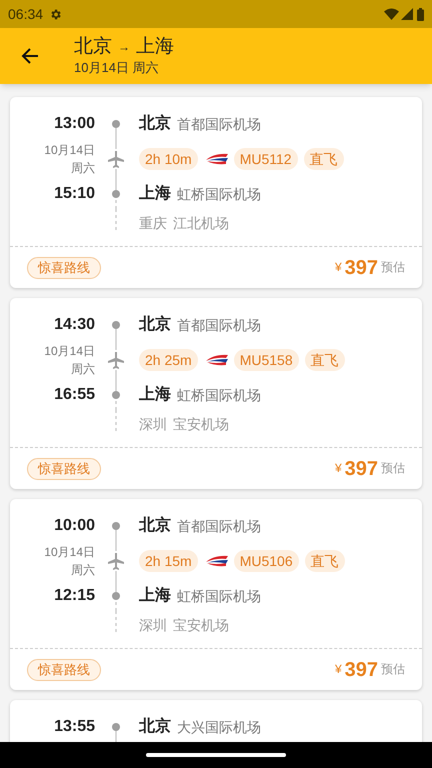  I want to click on route-arrow: →, so click(124, 47).